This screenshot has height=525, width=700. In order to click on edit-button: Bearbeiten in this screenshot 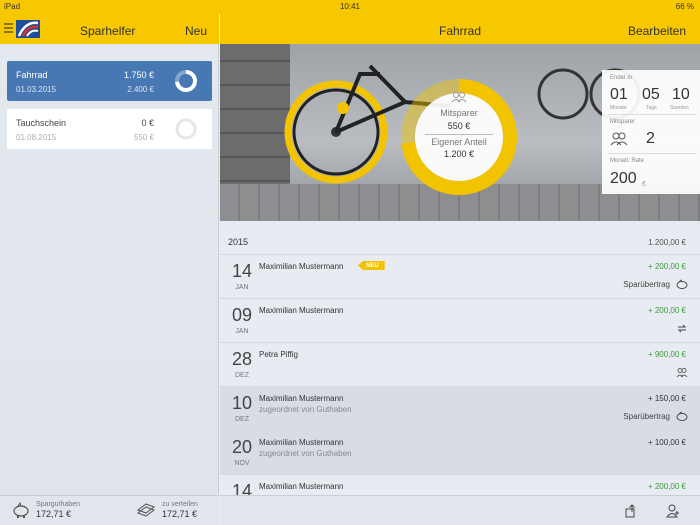, I will do `click(657, 31)`.